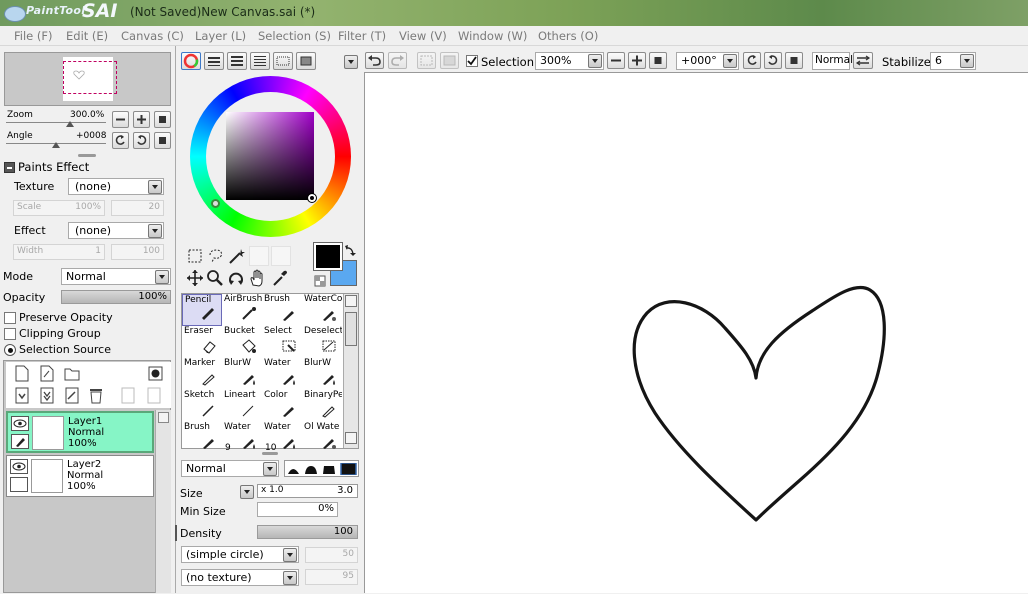 The image size is (1028, 594). Describe the element at coordinates (202, 342) in the screenshot. I see `tool-eraser: Eraser` at that location.